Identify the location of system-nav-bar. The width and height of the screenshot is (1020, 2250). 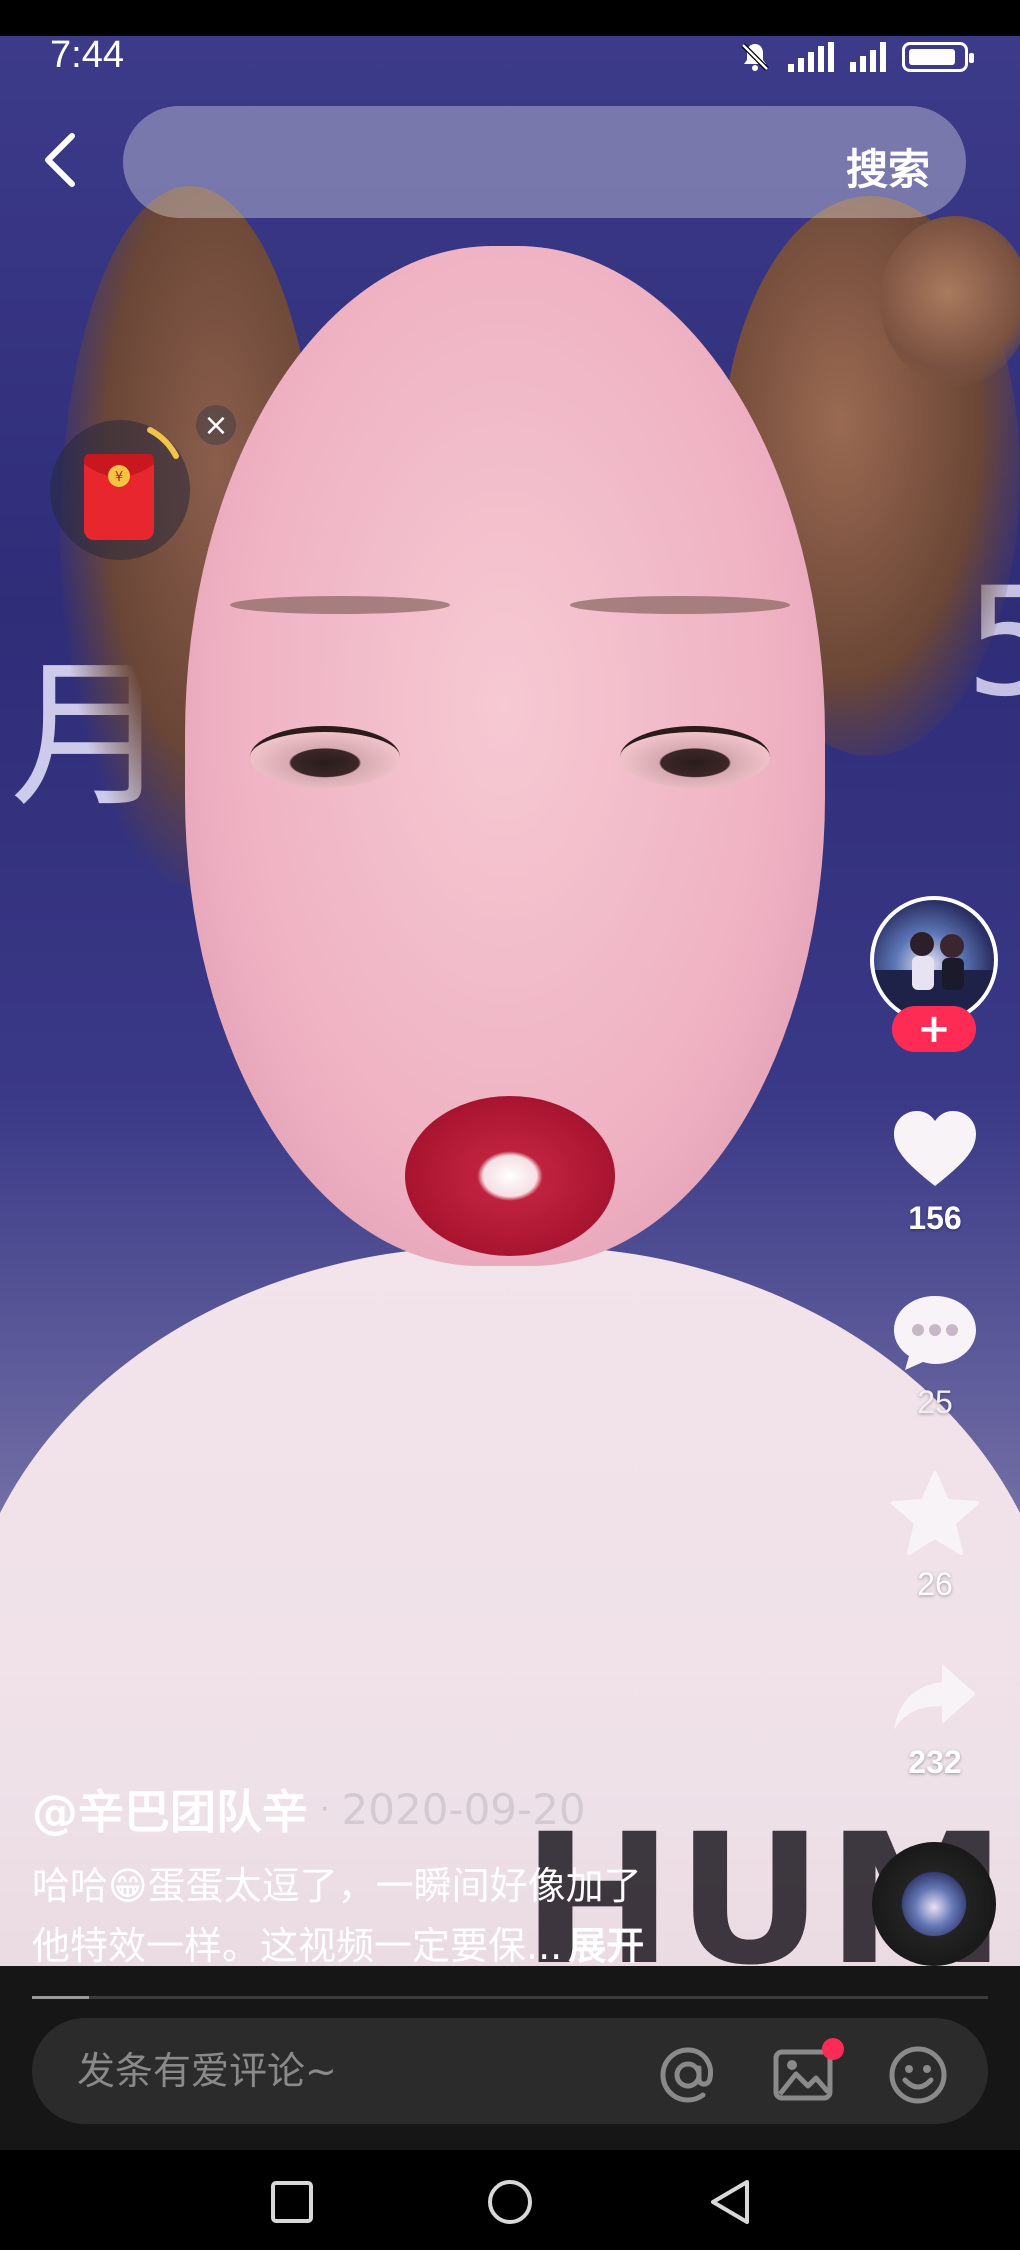
(510, 2200).